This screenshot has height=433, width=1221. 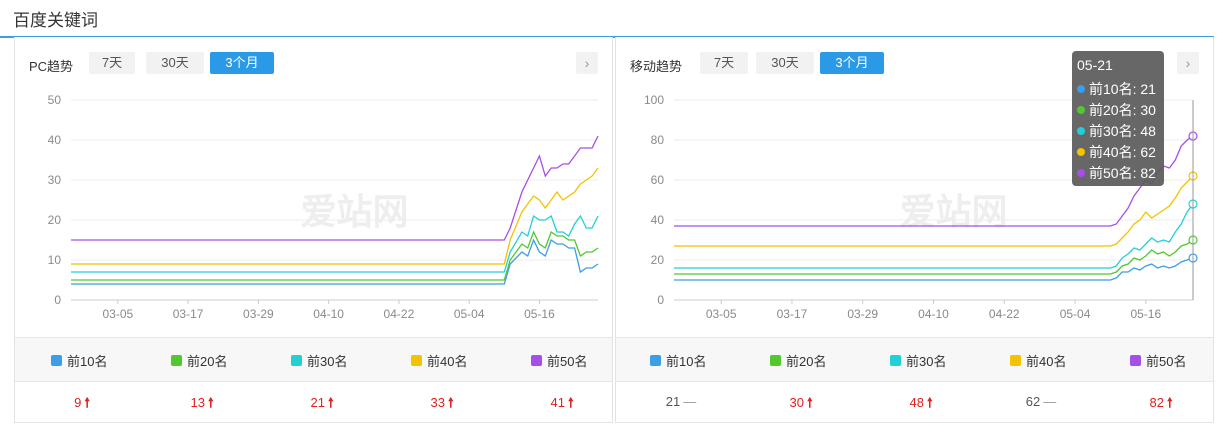 What do you see at coordinates (656, 66) in the screenshot?
I see `mobile-trend-title: 移动趋势` at bounding box center [656, 66].